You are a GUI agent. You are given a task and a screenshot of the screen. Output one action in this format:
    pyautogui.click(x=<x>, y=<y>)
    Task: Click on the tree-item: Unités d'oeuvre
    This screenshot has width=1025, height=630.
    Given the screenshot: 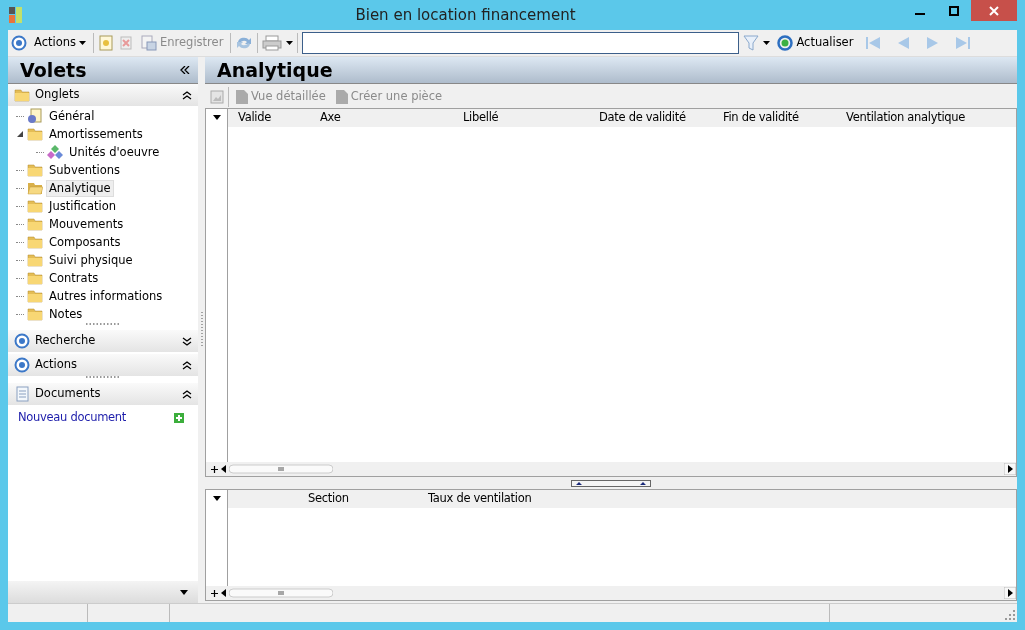 What is the action you would take?
    pyautogui.click(x=114, y=152)
    